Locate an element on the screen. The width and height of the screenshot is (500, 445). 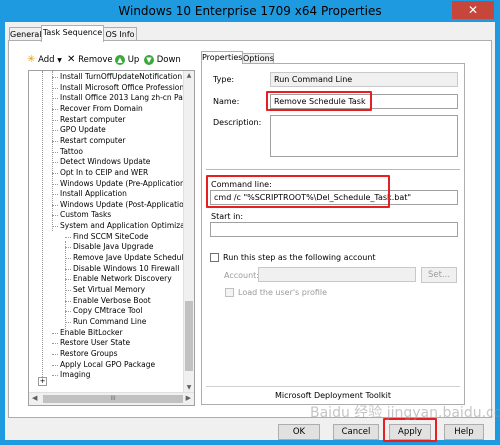
tree-item: Find SCCM SiteCode is located at coordinates (110, 237).